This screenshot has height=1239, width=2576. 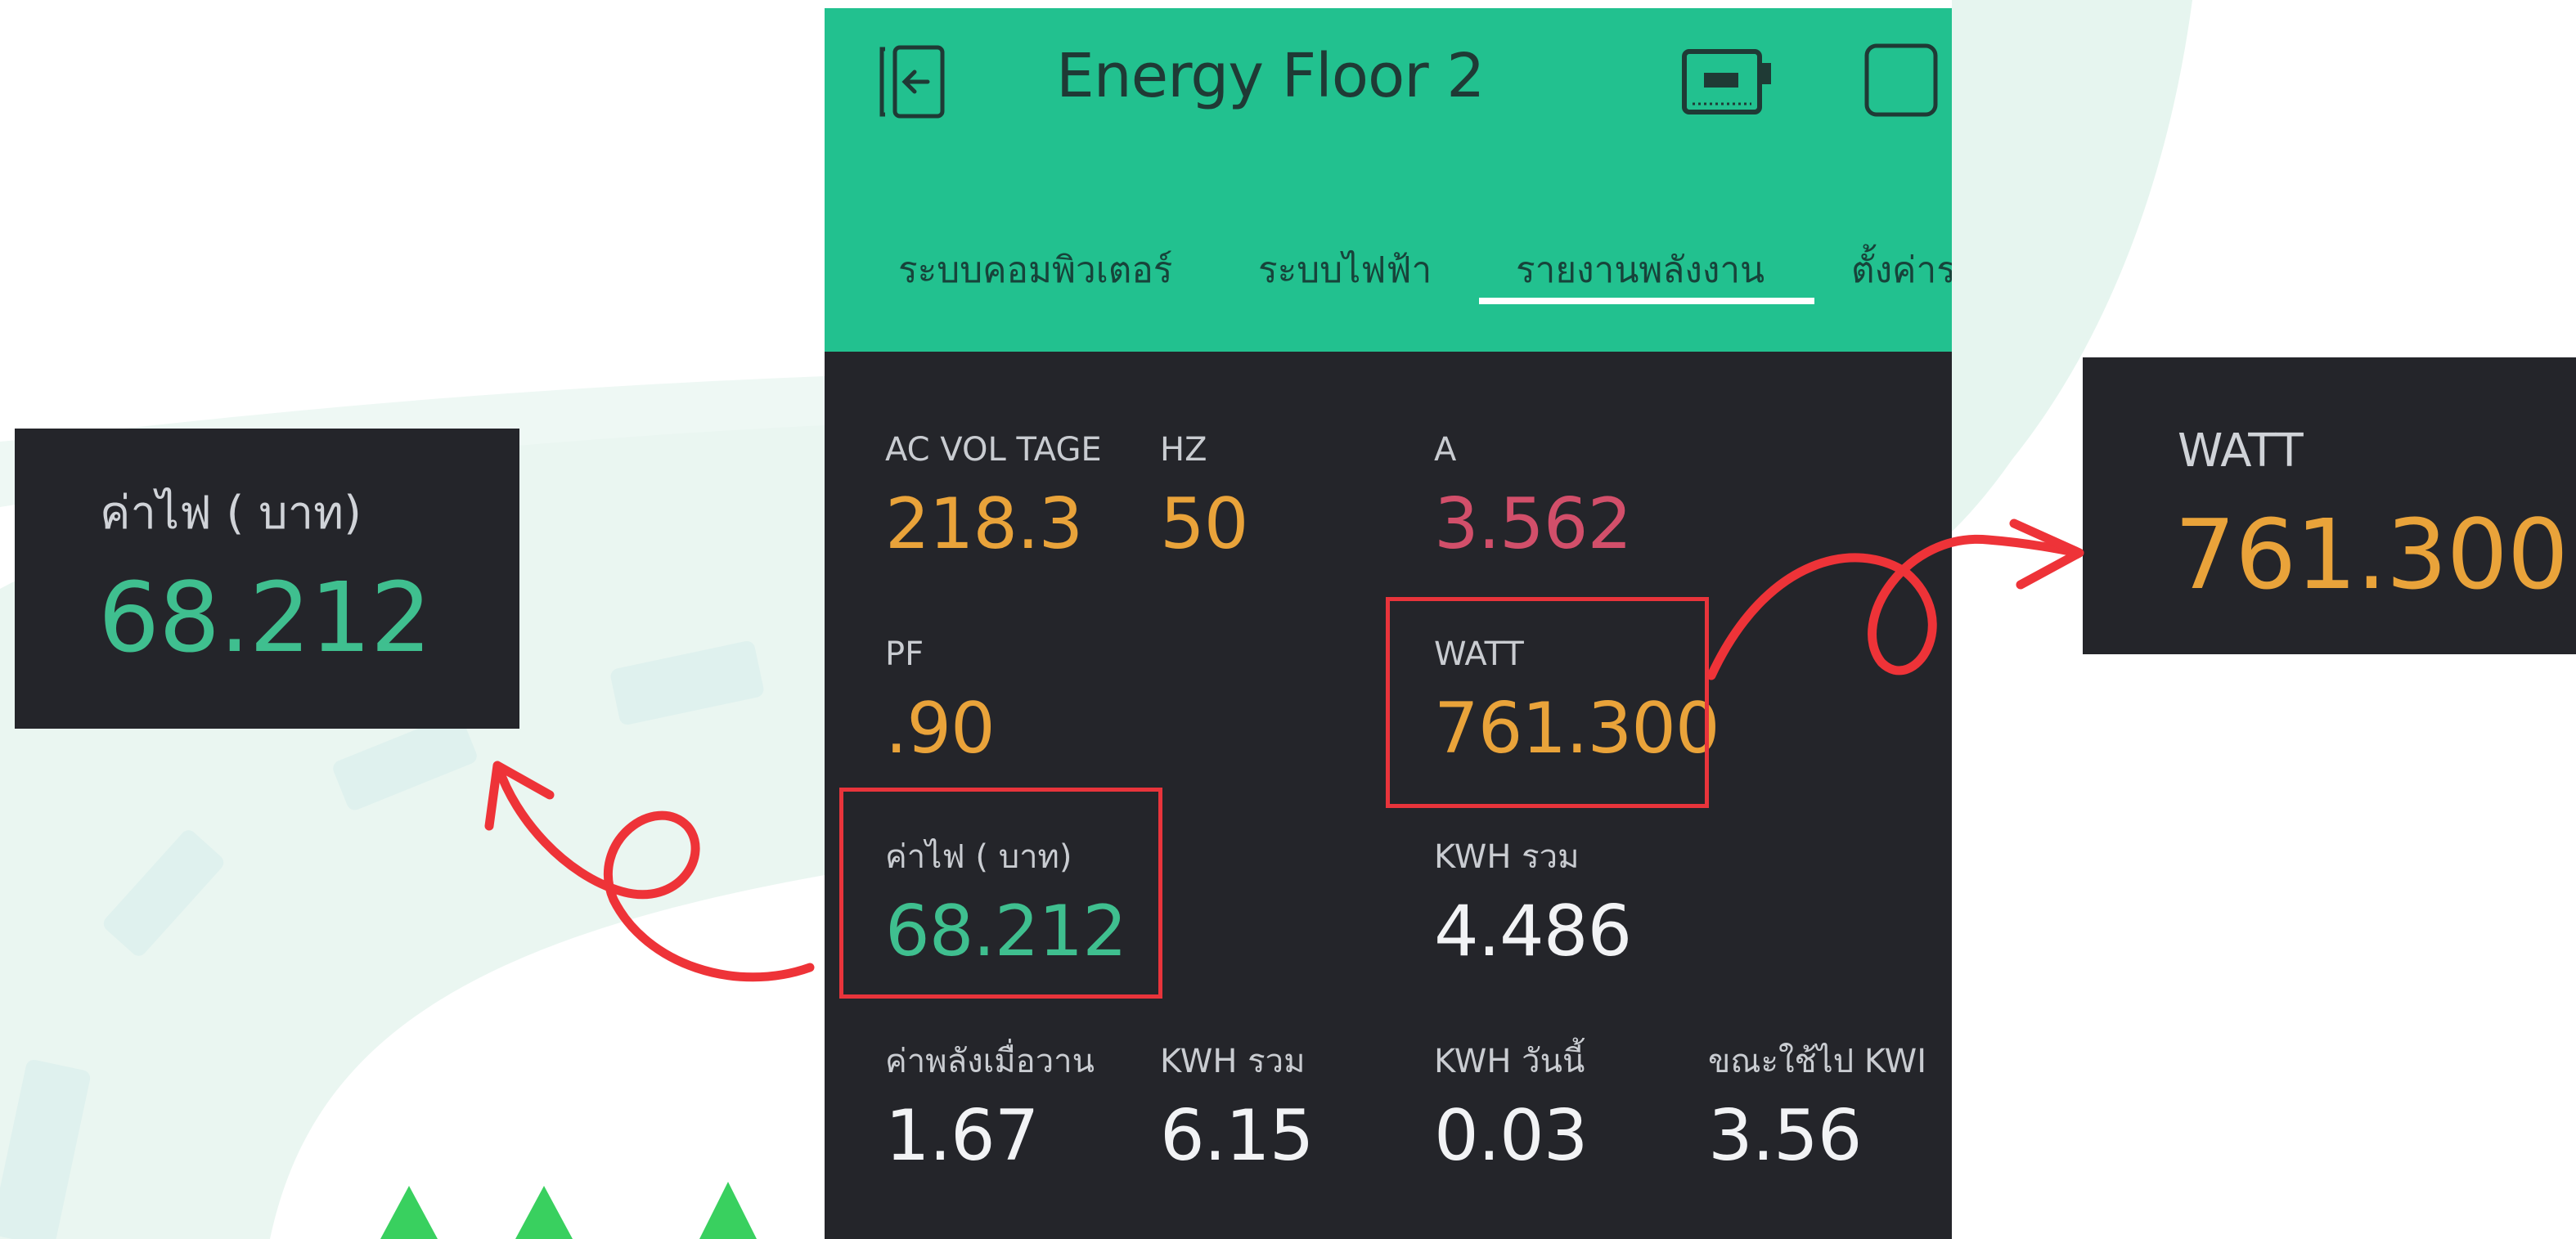 What do you see at coordinates (1237, 1136) in the screenshot?
I see `kwh-total2-value: 6.15` at bounding box center [1237, 1136].